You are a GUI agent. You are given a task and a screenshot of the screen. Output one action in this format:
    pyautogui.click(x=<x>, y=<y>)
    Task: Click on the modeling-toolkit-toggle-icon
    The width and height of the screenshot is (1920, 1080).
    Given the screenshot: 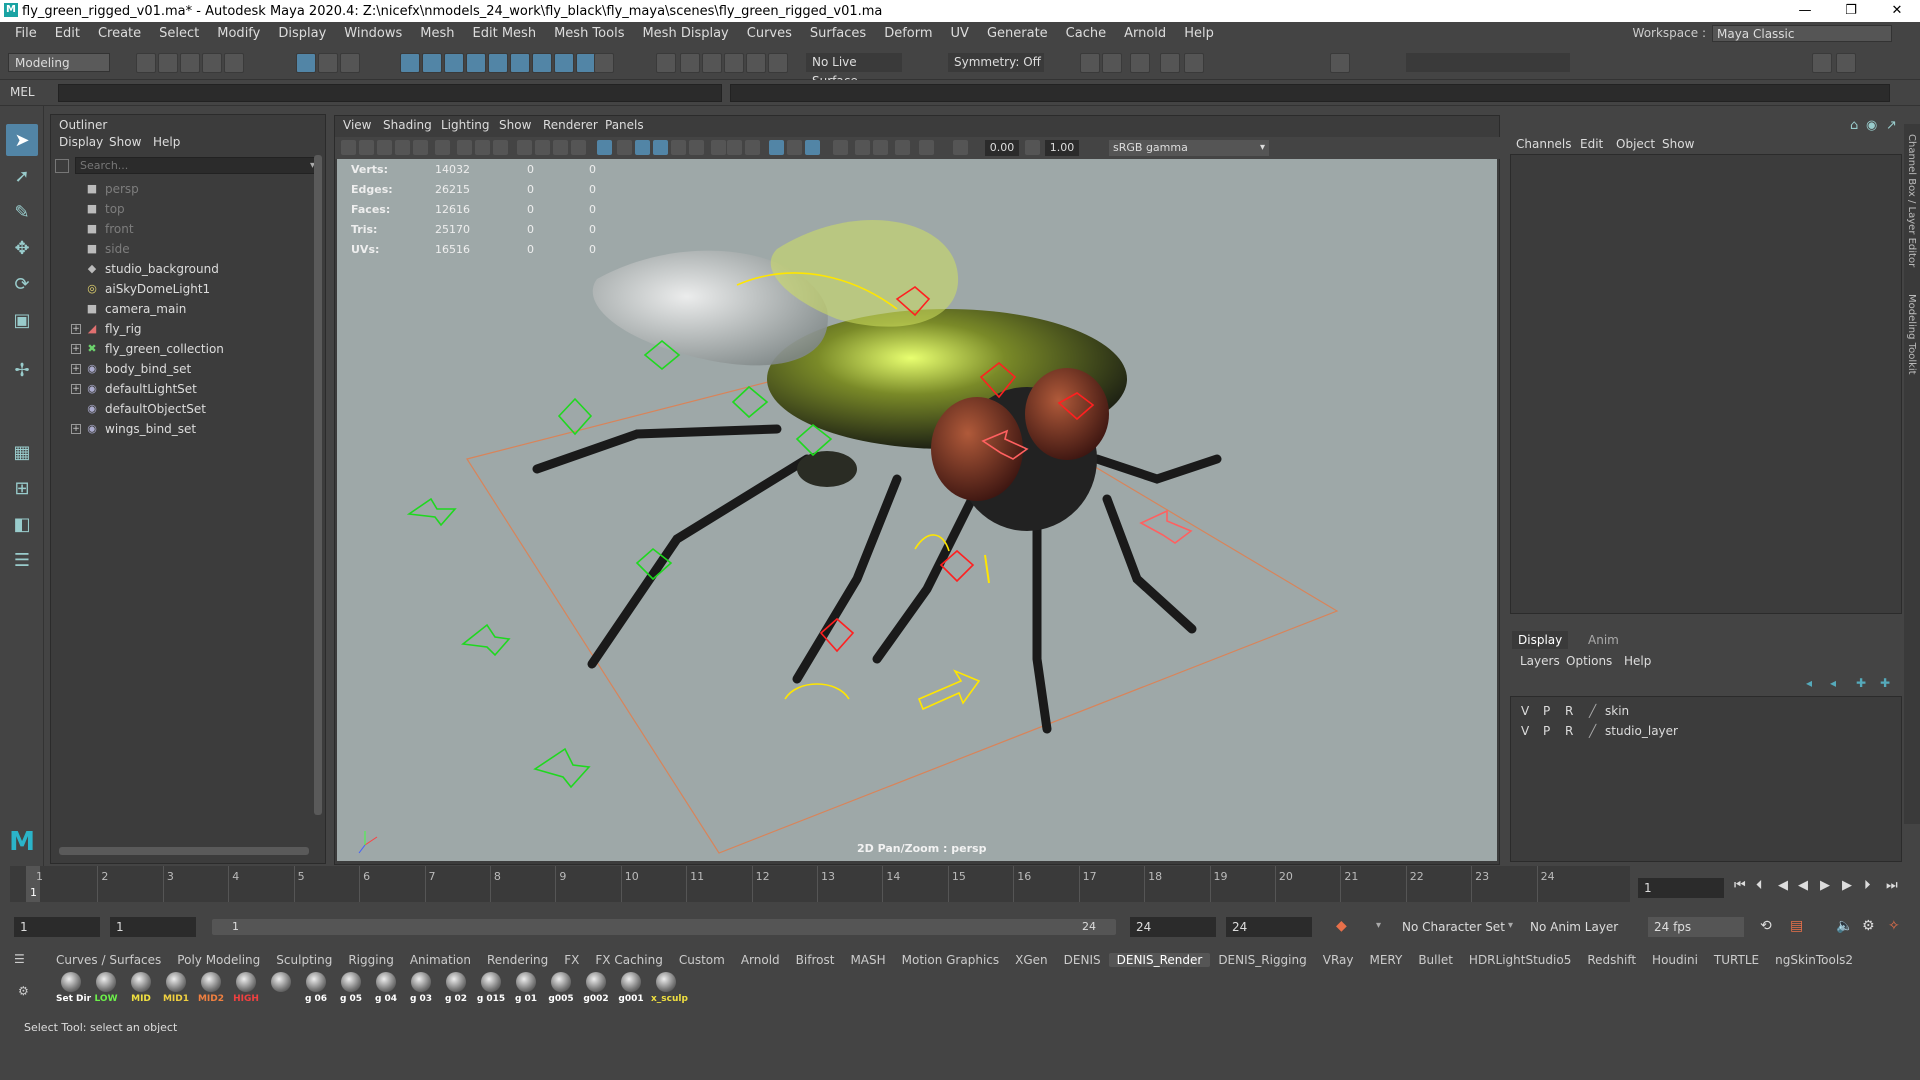 What is the action you would take?
    pyautogui.click(x=1846, y=63)
    